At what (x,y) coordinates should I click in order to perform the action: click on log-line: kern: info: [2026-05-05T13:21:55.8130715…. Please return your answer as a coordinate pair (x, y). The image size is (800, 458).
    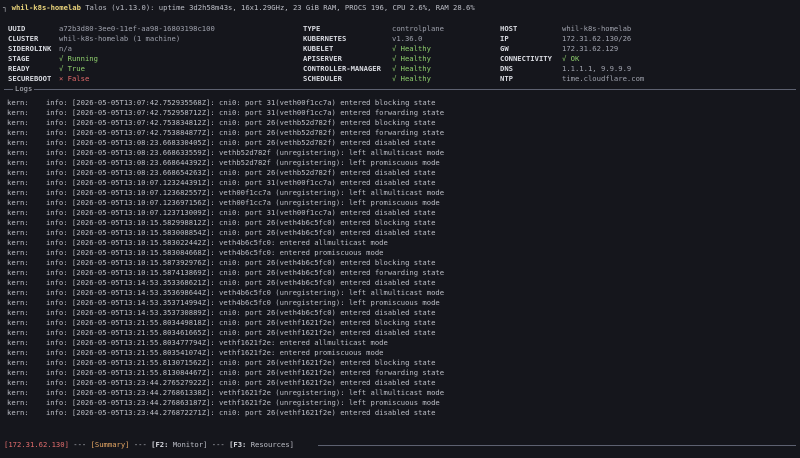
    Looking at the image, I should click on (221, 362).